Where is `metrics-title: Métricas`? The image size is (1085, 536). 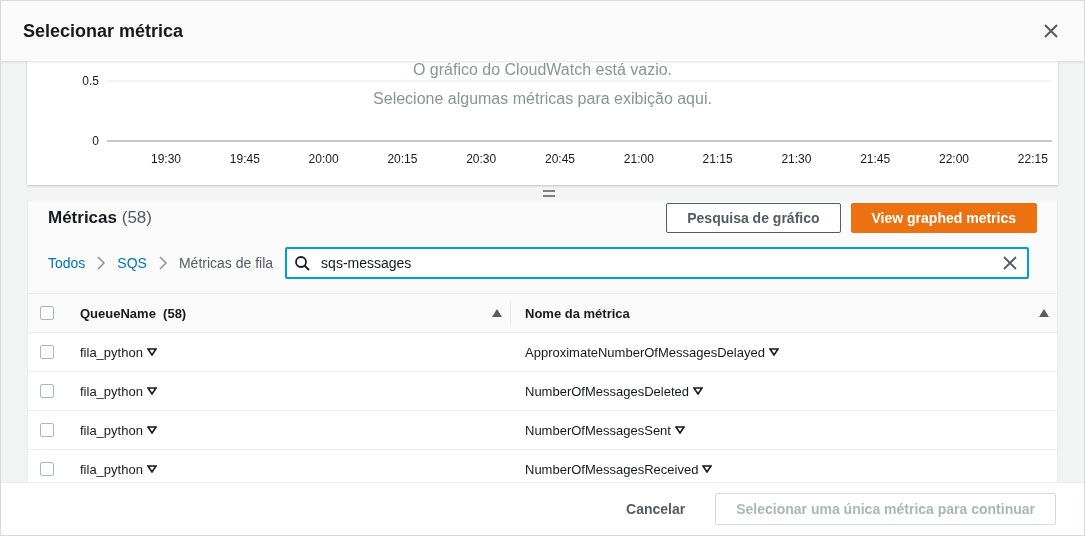 metrics-title: Métricas is located at coordinates (82, 217).